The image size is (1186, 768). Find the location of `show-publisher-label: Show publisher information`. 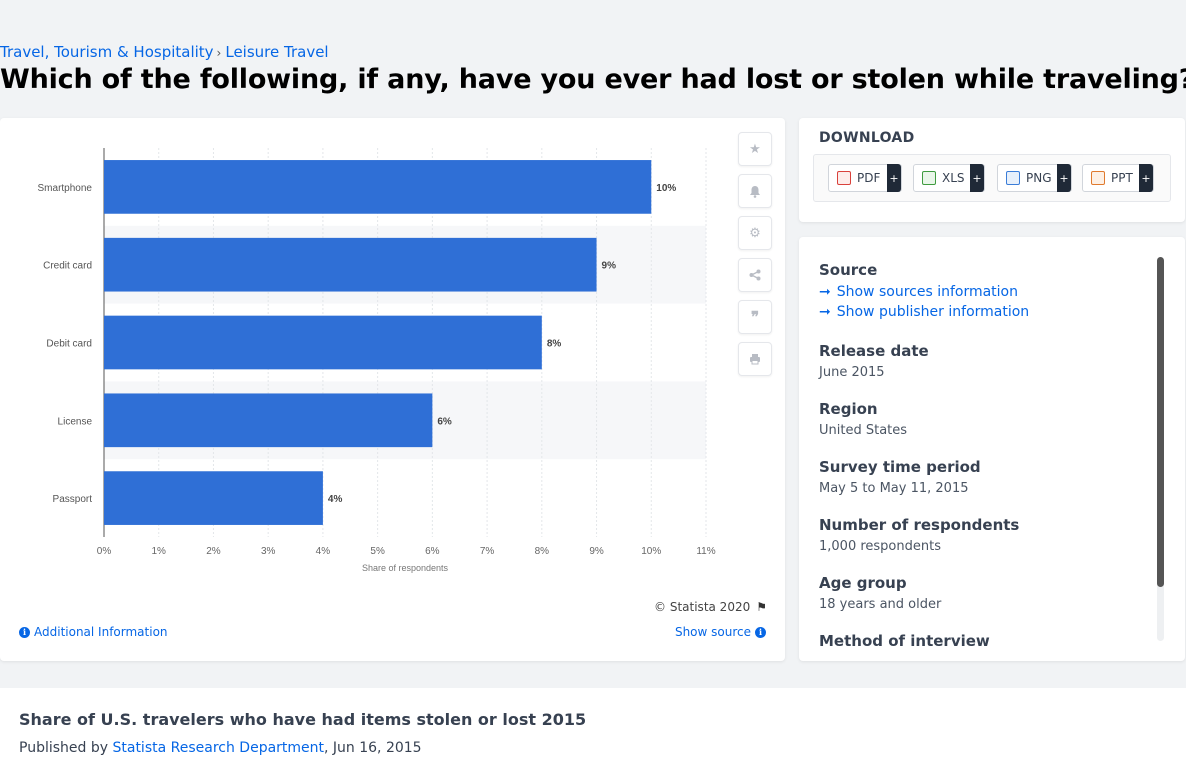

show-publisher-label: Show publisher information is located at coordinates (933, 312).